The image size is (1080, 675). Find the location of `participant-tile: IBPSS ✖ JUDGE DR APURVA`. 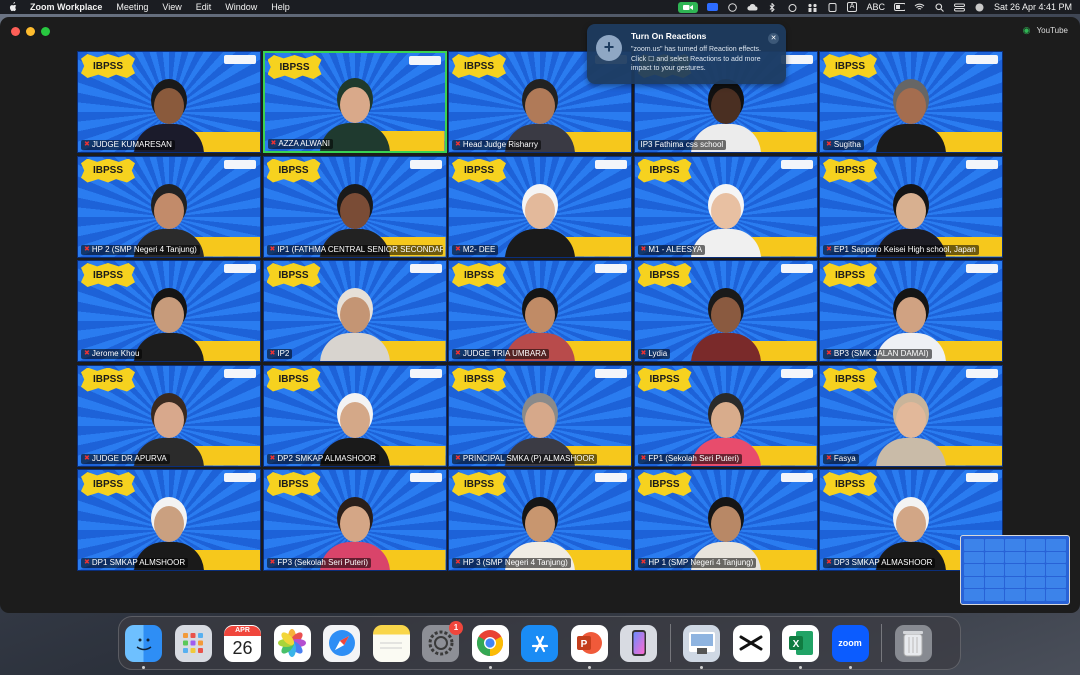

participant-tile: IBPSS ✖ JUDGE DR APURVA is located at coordinates (169, 415).